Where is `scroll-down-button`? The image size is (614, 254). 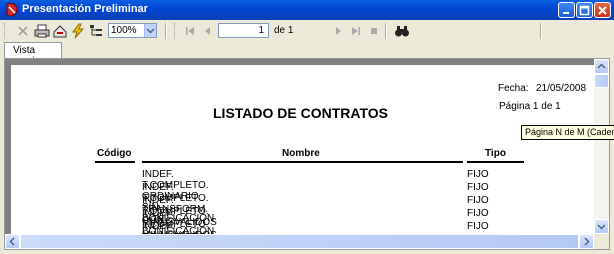
scroll-down-button is located at coordinates (601, 226).